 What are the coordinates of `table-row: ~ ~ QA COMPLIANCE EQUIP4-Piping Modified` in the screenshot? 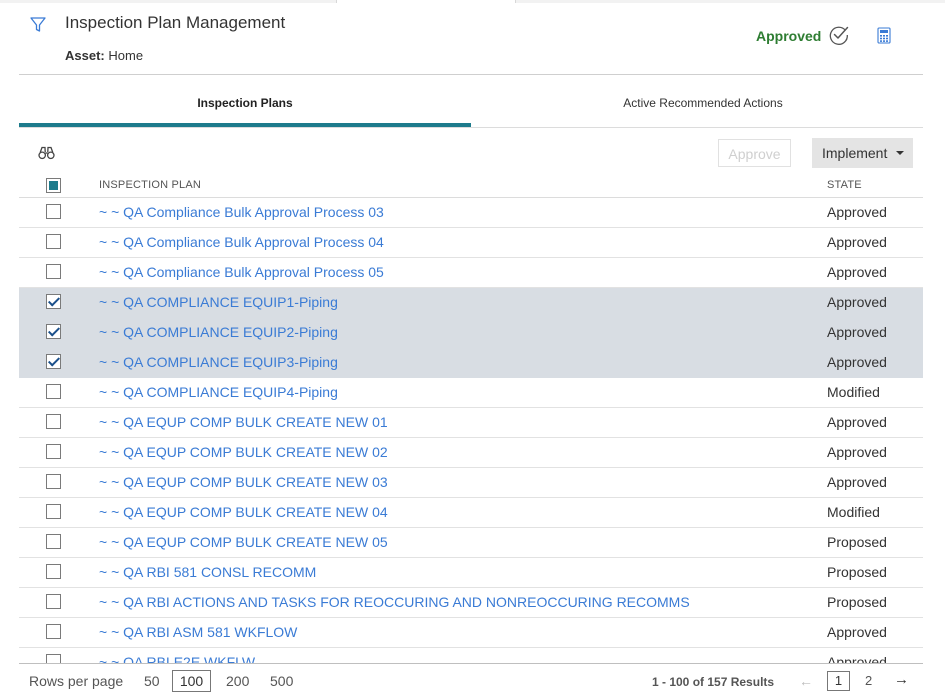 It's located at (471, 393).